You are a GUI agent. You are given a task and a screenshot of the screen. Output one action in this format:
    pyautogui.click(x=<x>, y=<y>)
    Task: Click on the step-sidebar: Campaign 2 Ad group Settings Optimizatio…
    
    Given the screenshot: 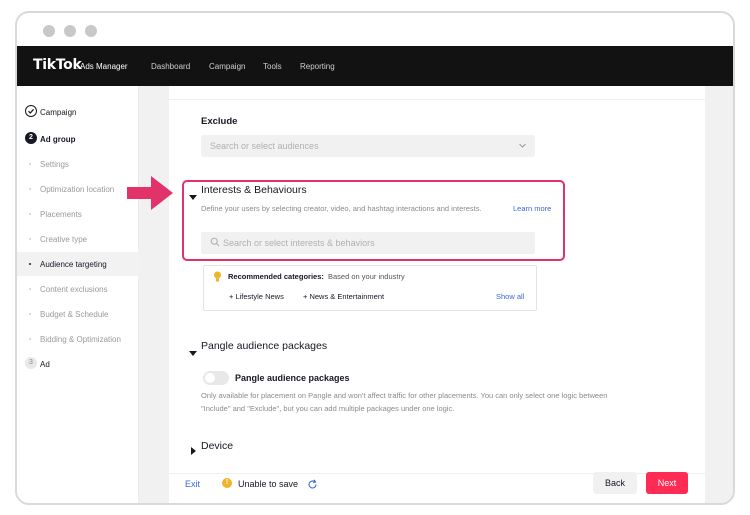 What is the action you would take?
    pyautogui.click(x=78, y=294)
    